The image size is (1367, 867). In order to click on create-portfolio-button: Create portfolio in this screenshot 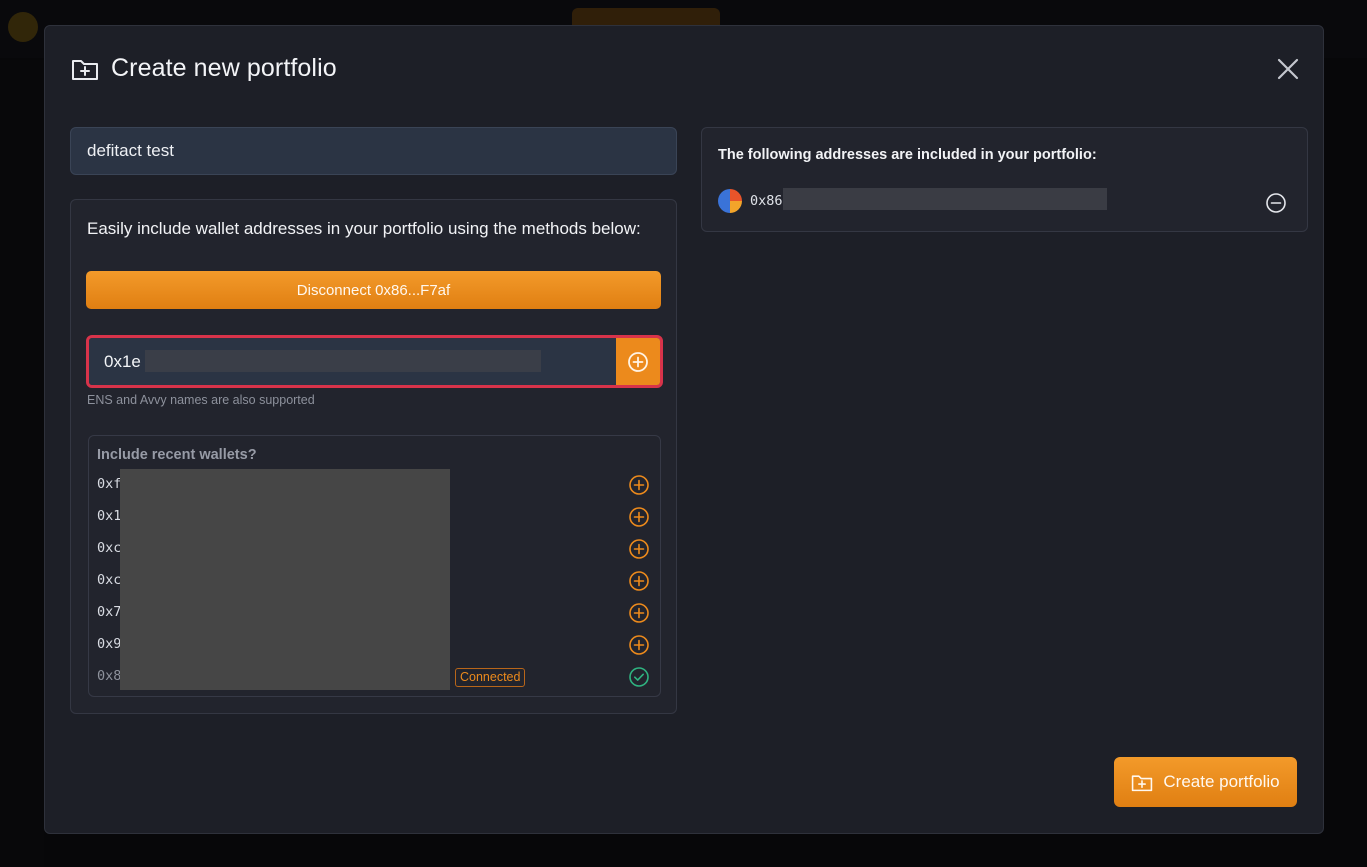, I will do `click(1205, 782)`.